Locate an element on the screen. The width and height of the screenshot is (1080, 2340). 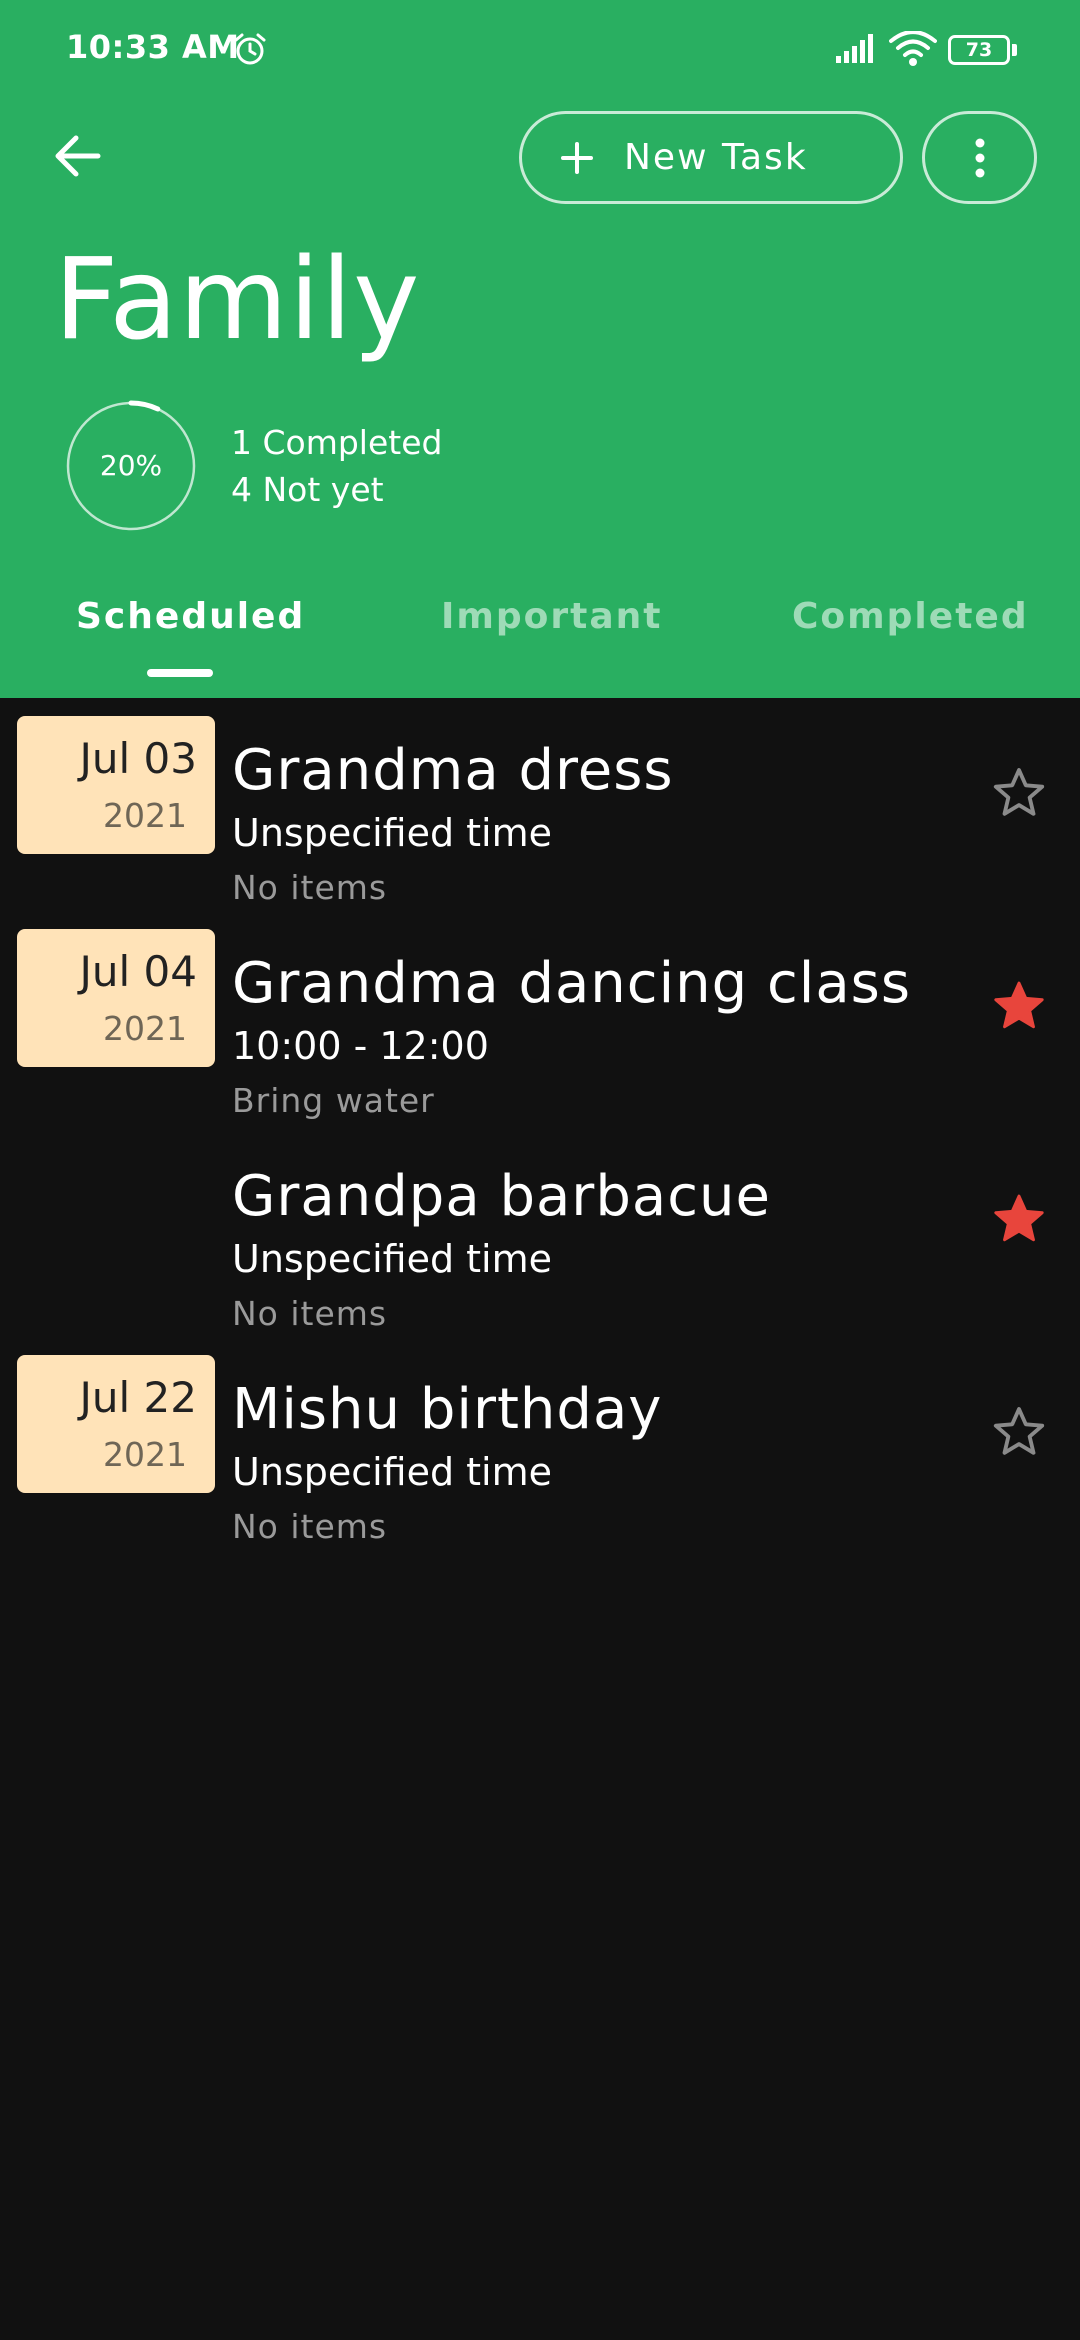
page-title: Family is located at coordinates (237, 300).